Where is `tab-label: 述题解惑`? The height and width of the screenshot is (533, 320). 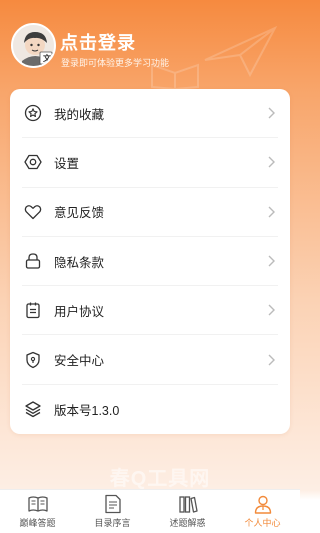 tab-label: 述题解惑 is located at coordinates (187, 523).